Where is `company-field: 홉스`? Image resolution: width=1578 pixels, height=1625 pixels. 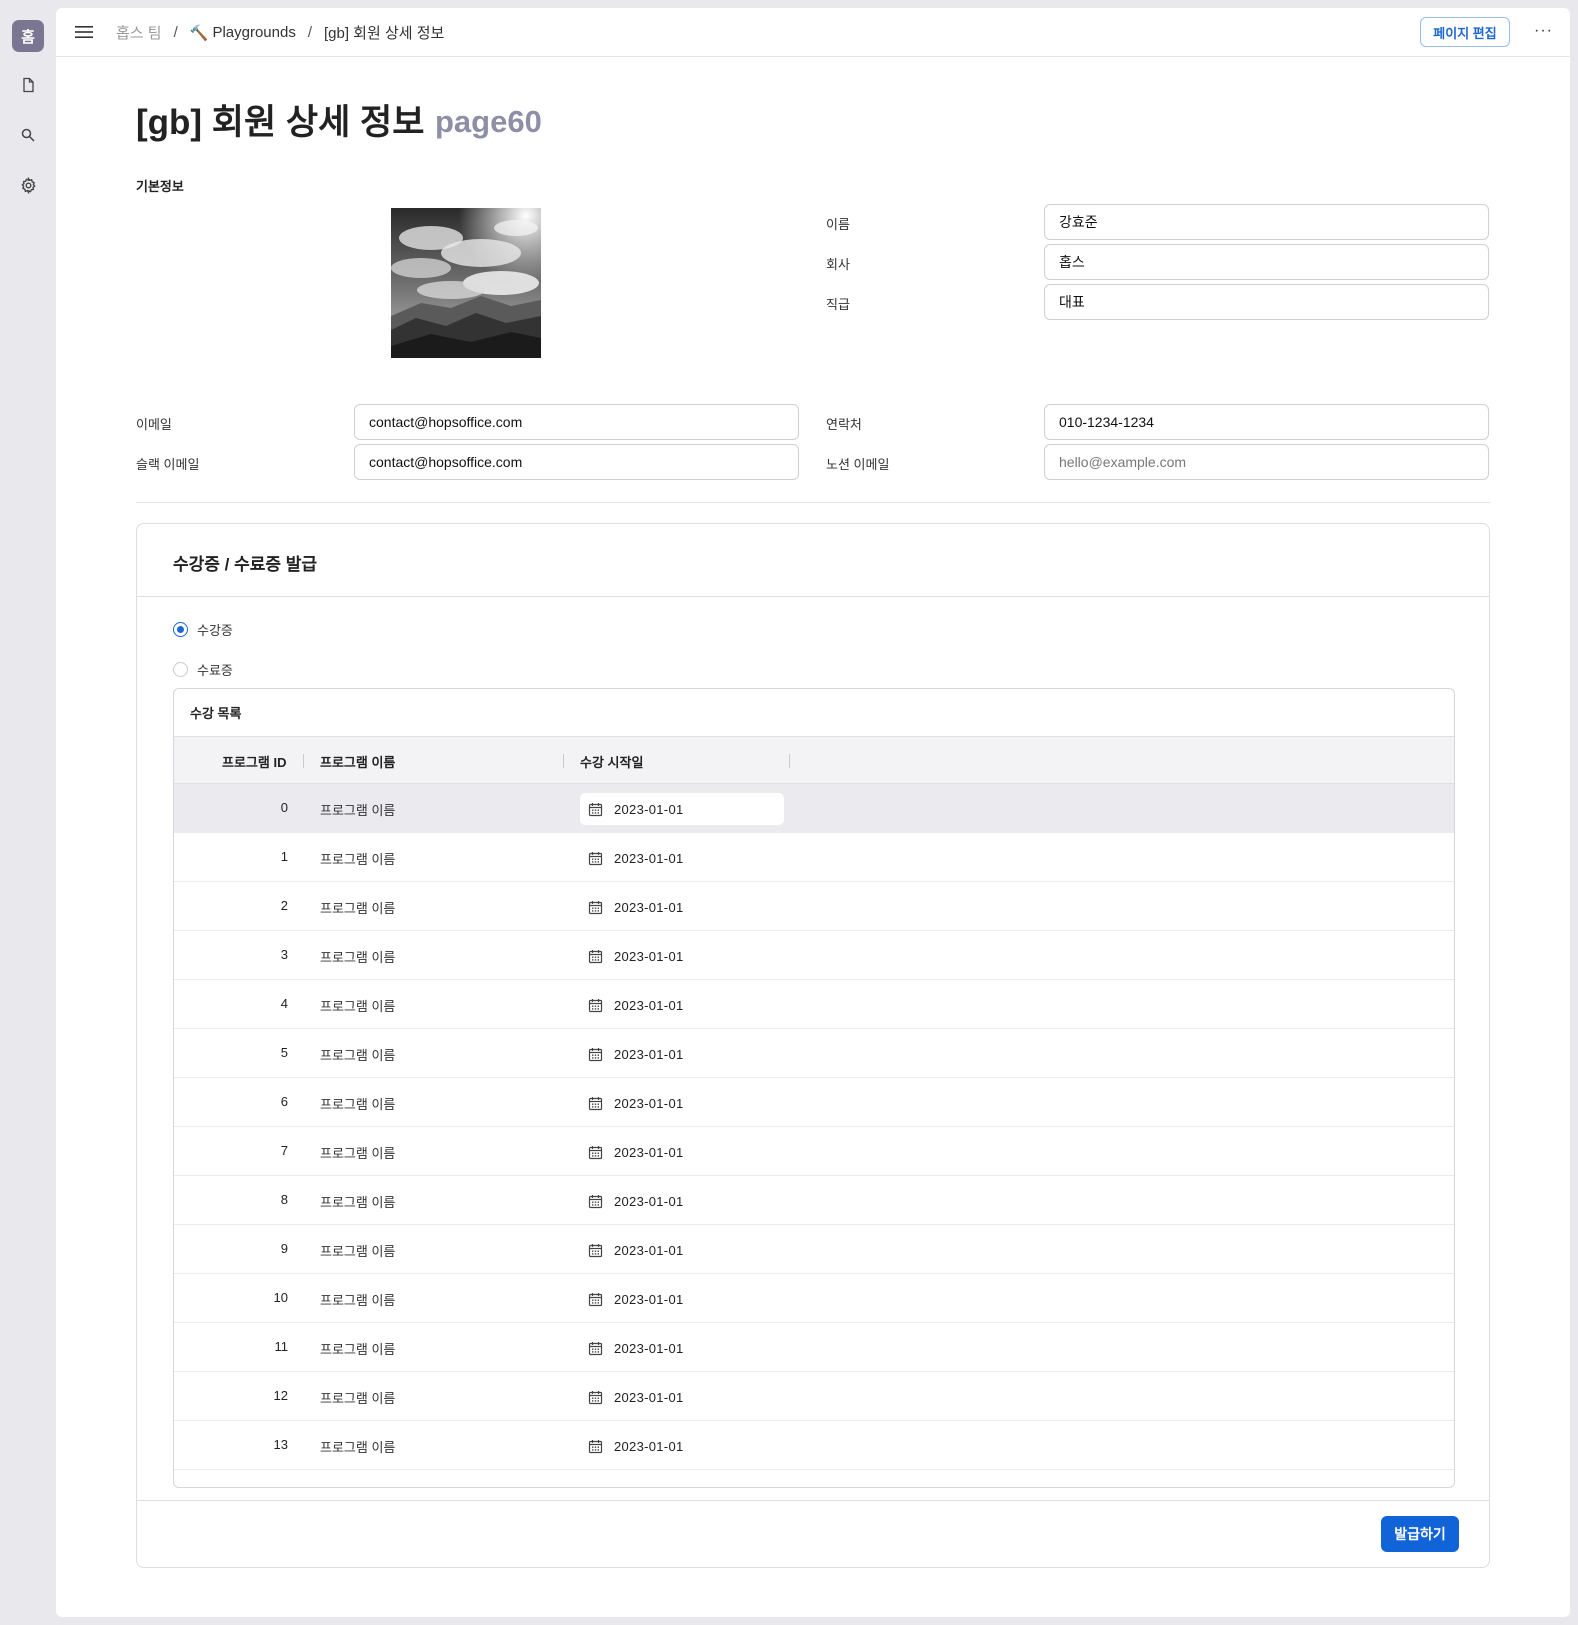
company-field: 홉스 is located at coordinates (1266, 262).